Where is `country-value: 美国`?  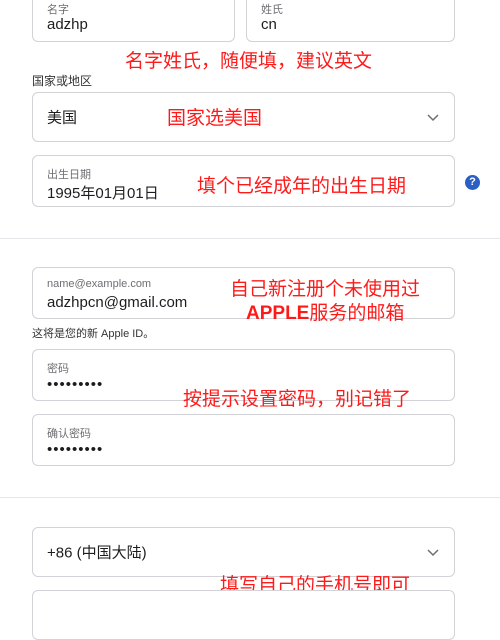 country-value: 美国 is located at coordinates (62, 118).